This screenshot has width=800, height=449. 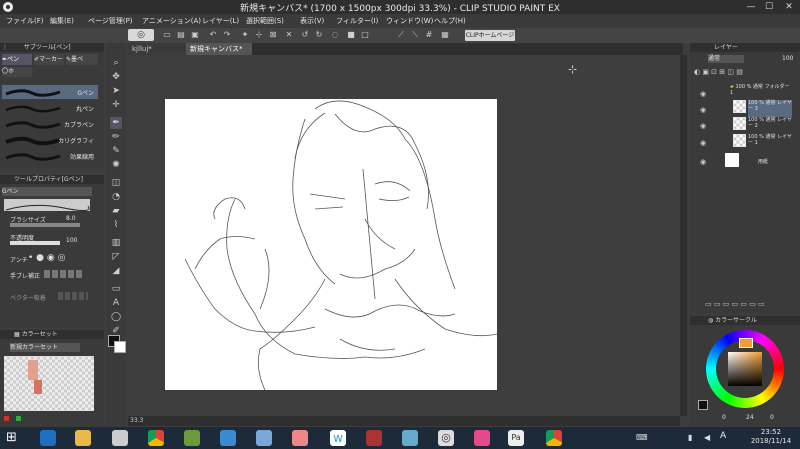 I want to click on brush-row-kabura-pen: カブラペン, so click(x=50, y=124).